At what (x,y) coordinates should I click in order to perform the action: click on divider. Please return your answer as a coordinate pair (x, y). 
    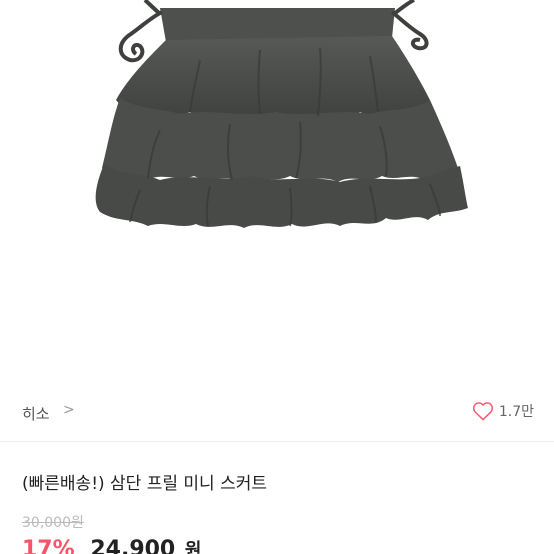
    Looking at the image, I should click on (277, 441).